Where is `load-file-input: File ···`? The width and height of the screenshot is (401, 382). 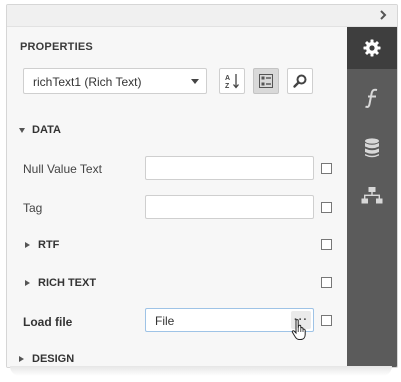
load-file-input: File ··· is located at coordinates (229, 320).